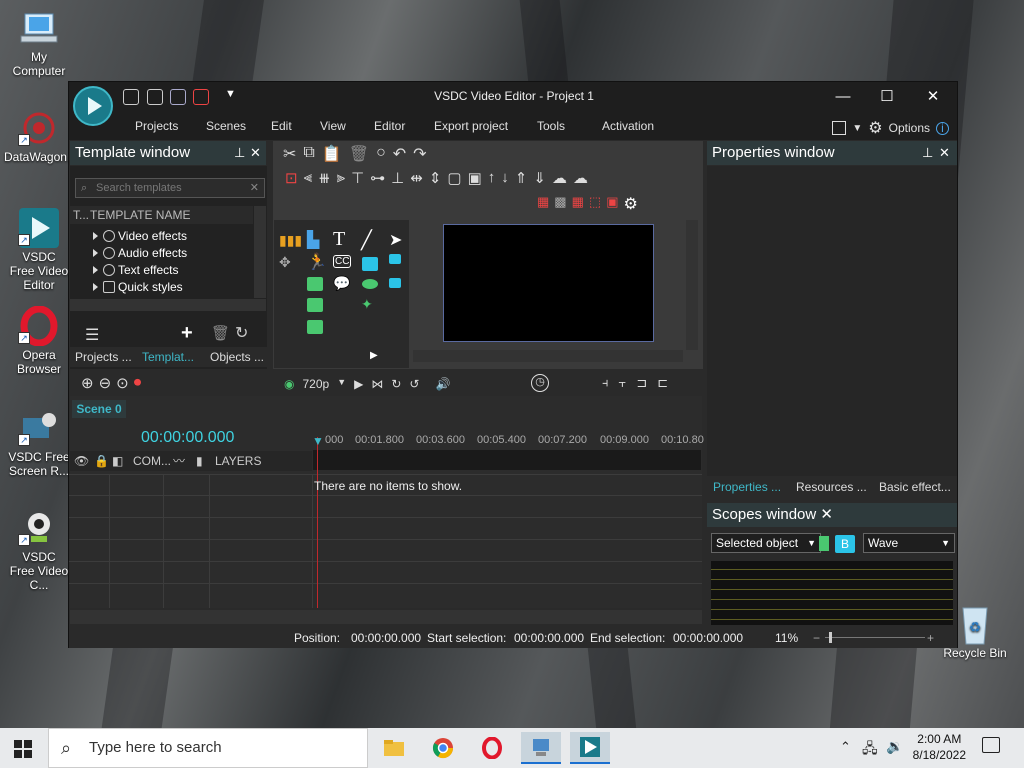 The height and width of the screenshot is (768, 1024). What do you see at coordinates (539, 178) in the screenshot?
I see `move-bottom-icon: ⇓` at bounding box center [539, 178].